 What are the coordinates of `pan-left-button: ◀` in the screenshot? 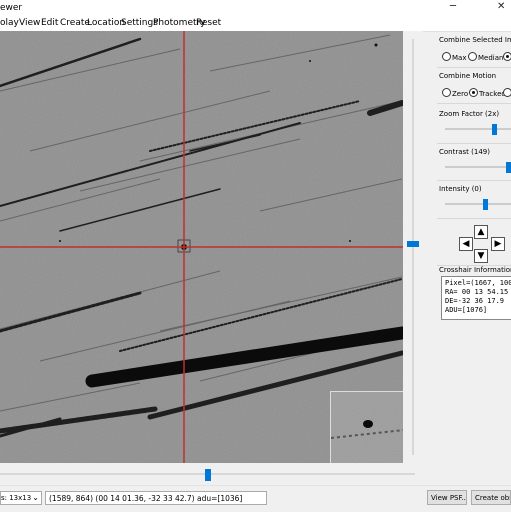 It's located at (466, 244).